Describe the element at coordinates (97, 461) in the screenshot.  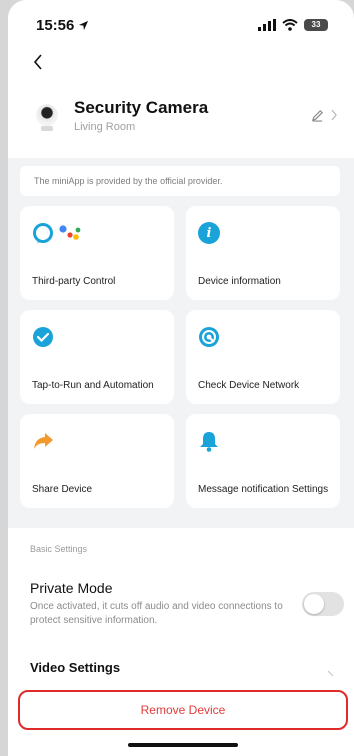
I see `card-share-device: Share Device` at that location.